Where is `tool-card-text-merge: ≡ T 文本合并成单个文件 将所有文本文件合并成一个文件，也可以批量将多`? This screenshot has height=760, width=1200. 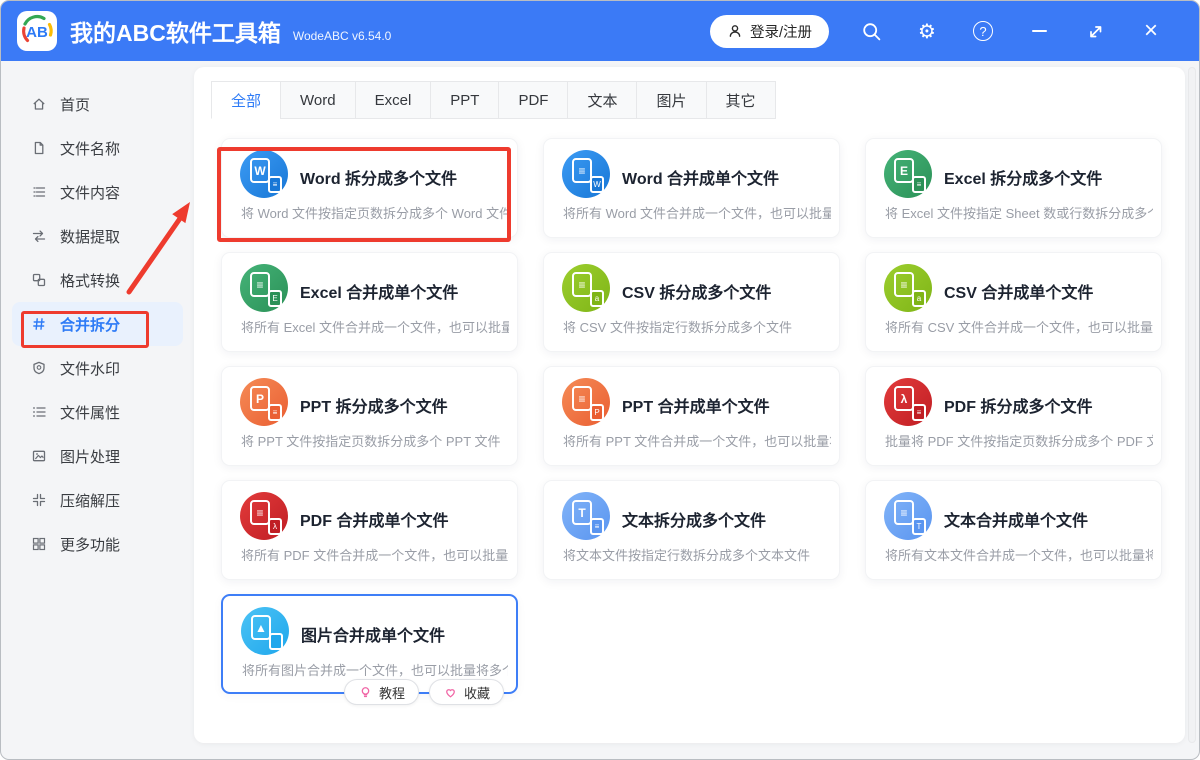
tool-card-text-merge: ≡ T 文本合并成单个文件 将所有文本文件合并成一个文件，也可以批量将多 is located at coordinates (1013, 530).